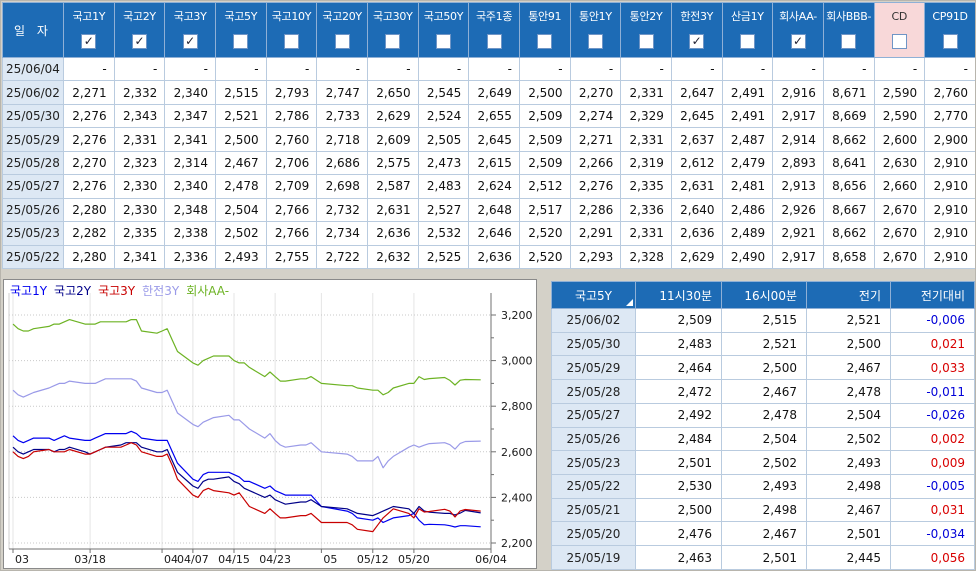  I want to click on rate-cell: 2,612, so click(696, 163).